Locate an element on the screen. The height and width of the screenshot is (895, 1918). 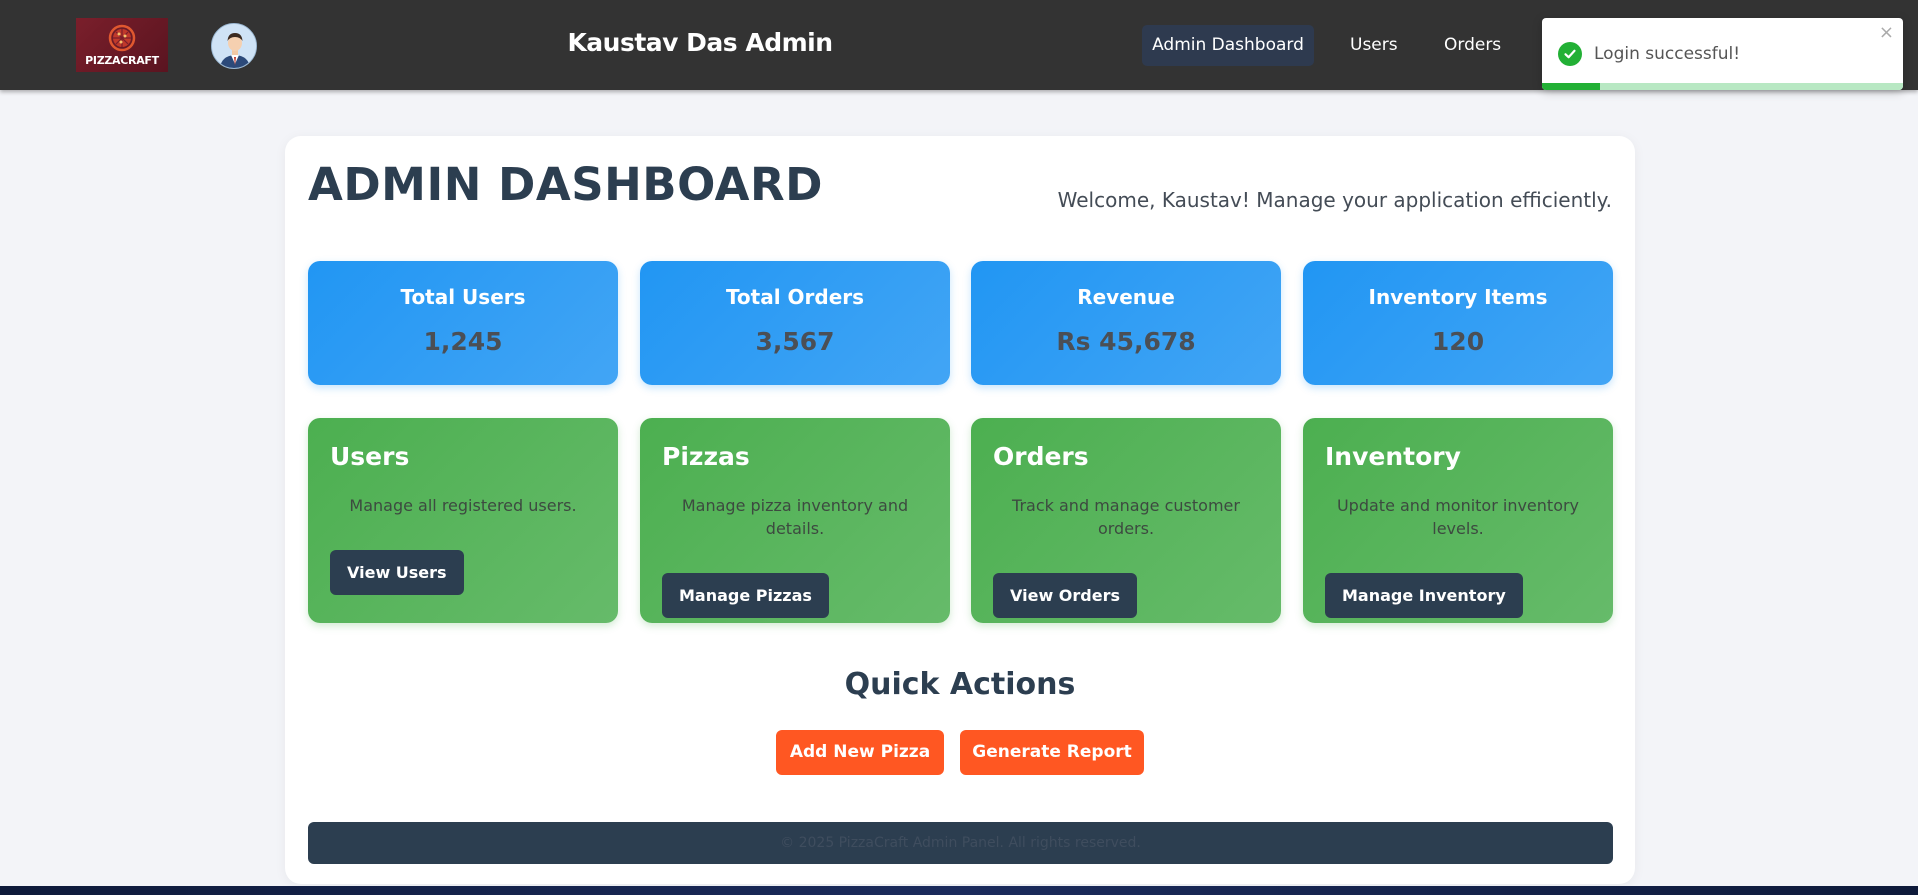
stat-value: Rs 45,678 is located at coordinates (1126, 341).